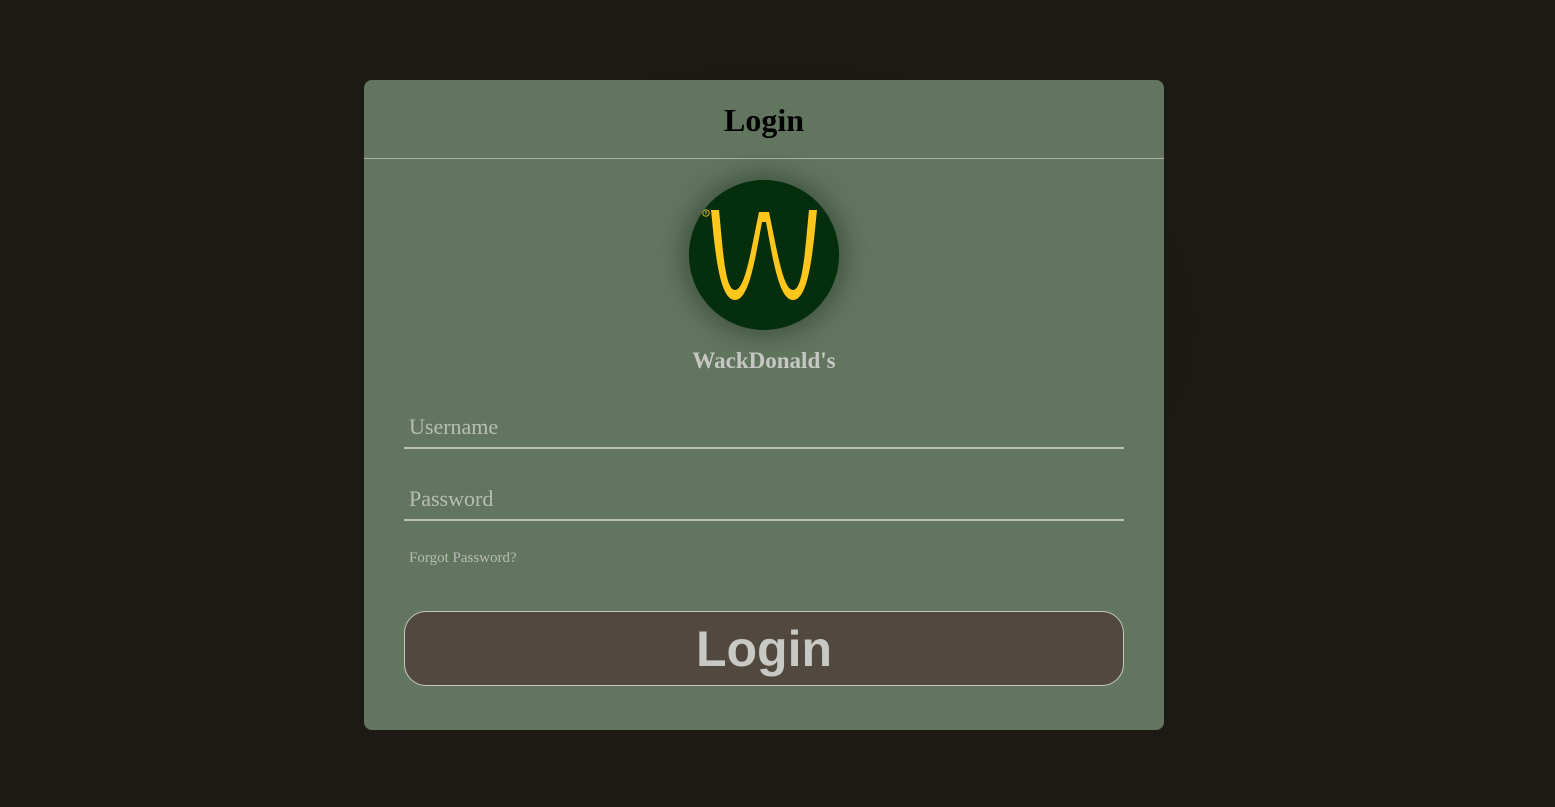 This screenshot has width=1555, height=807. I want to click on forgot-password-link: Forgot Password?, so click(463, 558).